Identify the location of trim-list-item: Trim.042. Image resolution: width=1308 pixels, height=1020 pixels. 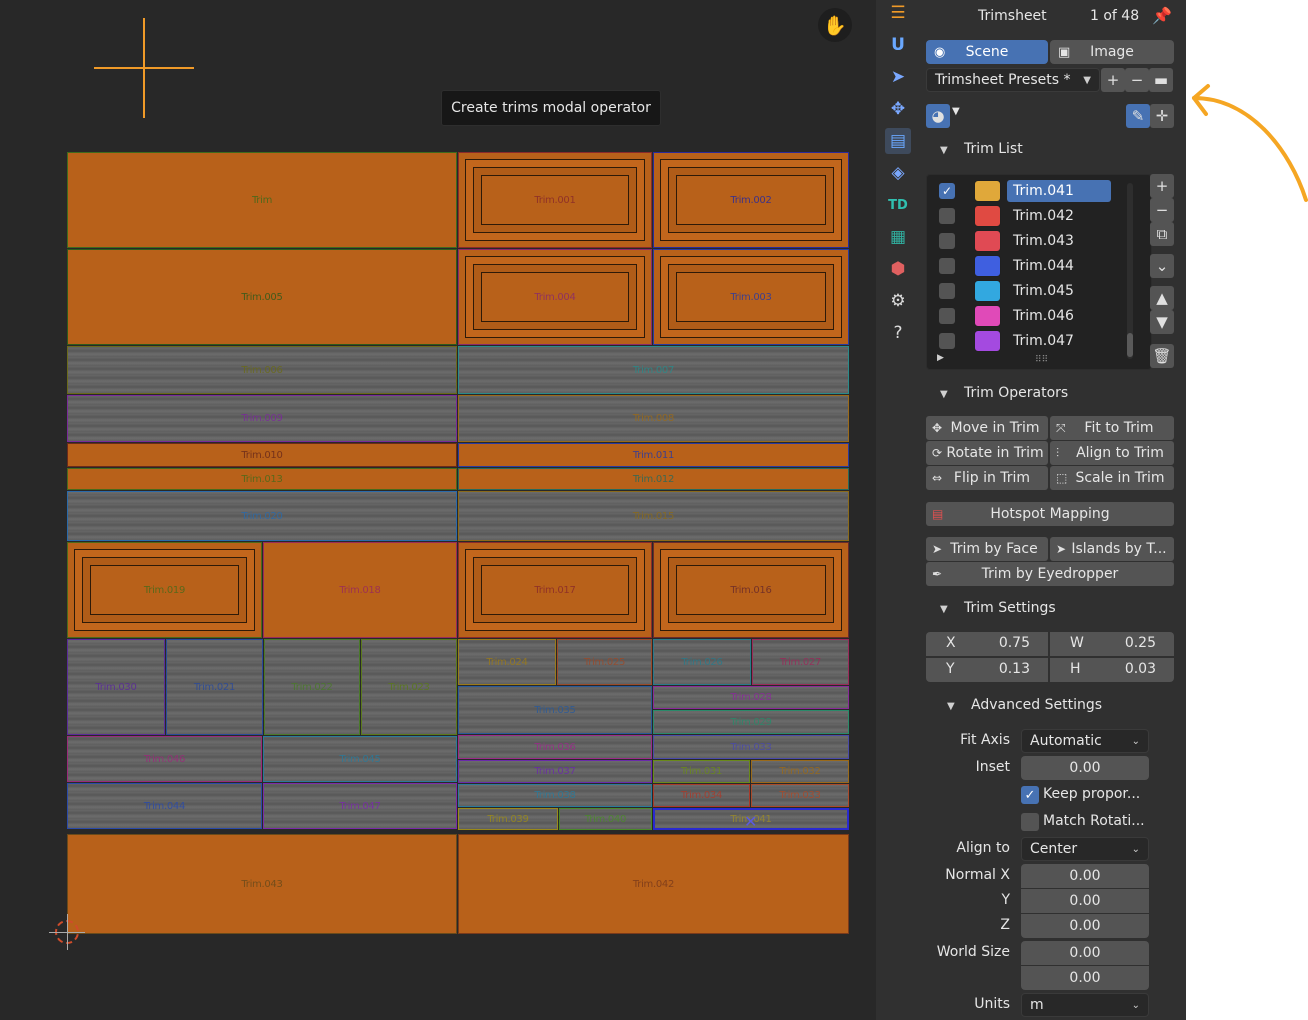
(1022, 216).